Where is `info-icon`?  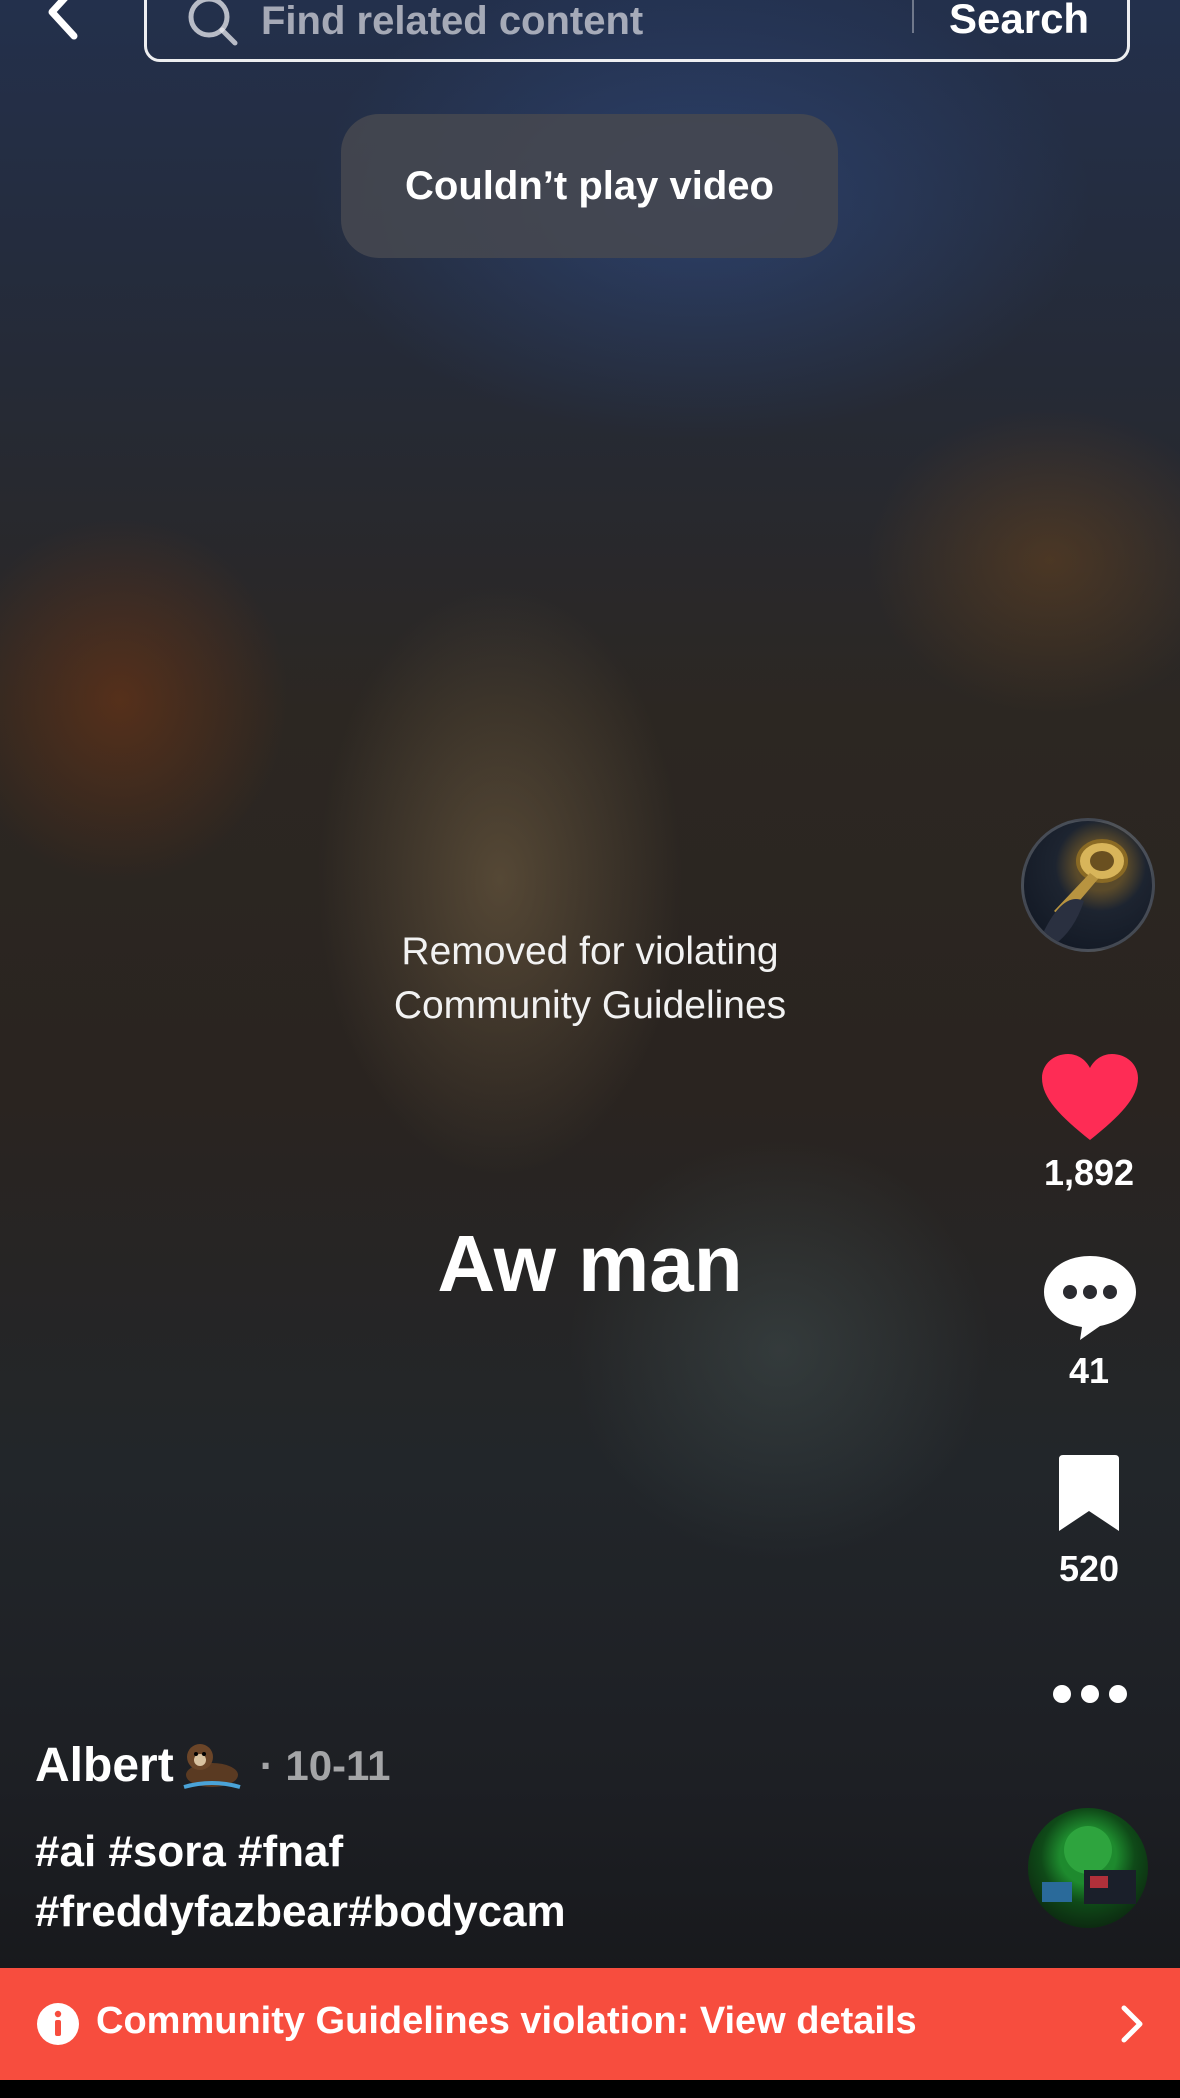
info-icon is located at coordinates (58, 2024).